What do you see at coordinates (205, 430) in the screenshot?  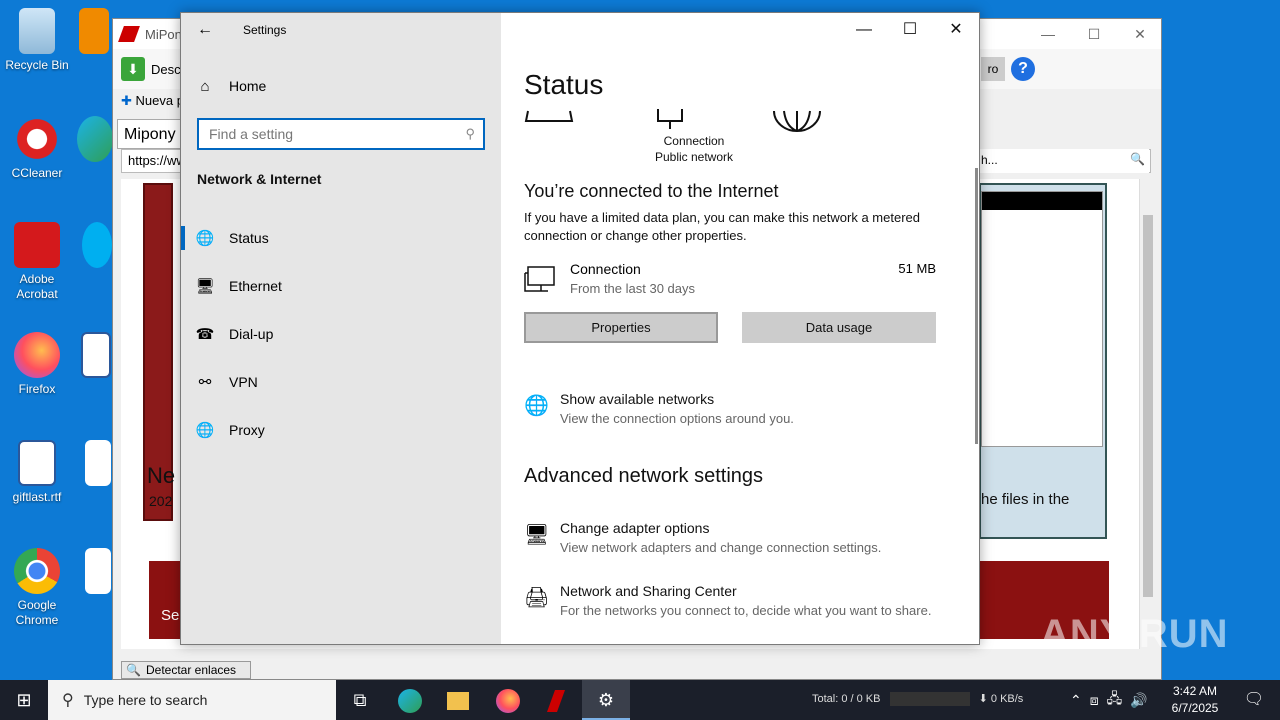 I see `proxy-icon: 🌐` at bounding box center [205, 430].